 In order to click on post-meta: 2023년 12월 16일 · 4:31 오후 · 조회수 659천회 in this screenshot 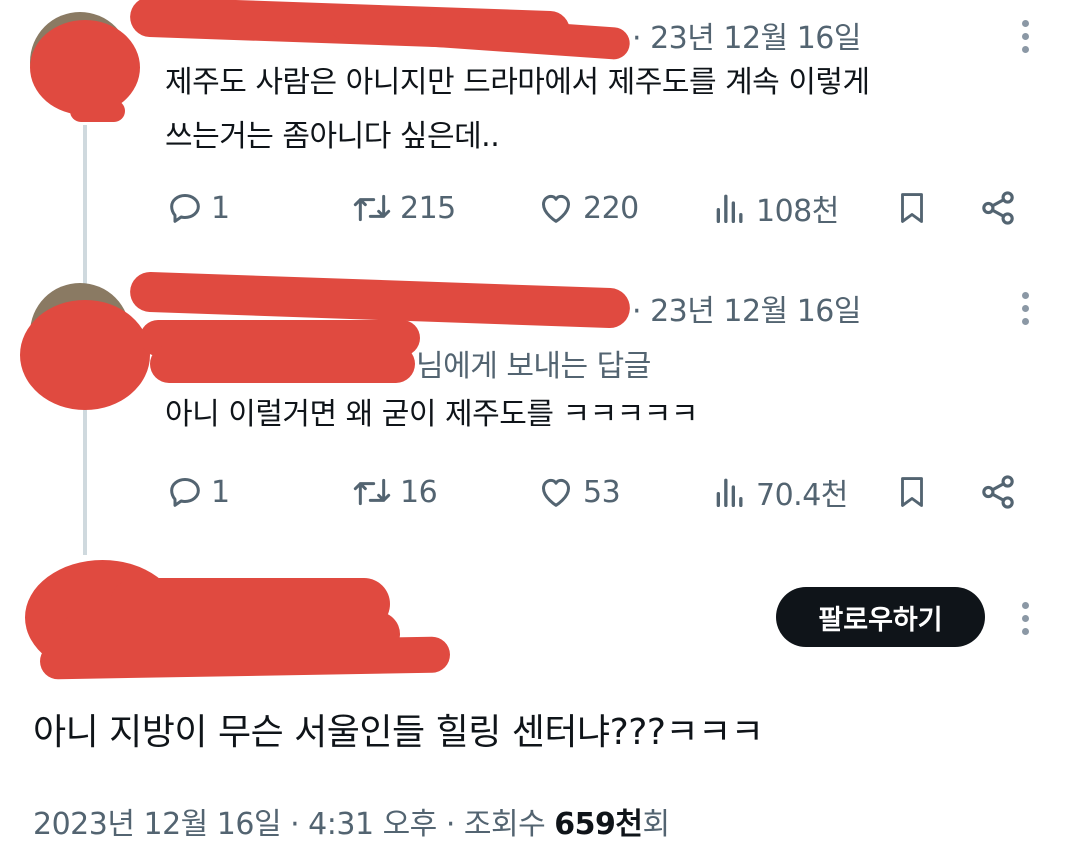, I will do `click(351, 821)`.